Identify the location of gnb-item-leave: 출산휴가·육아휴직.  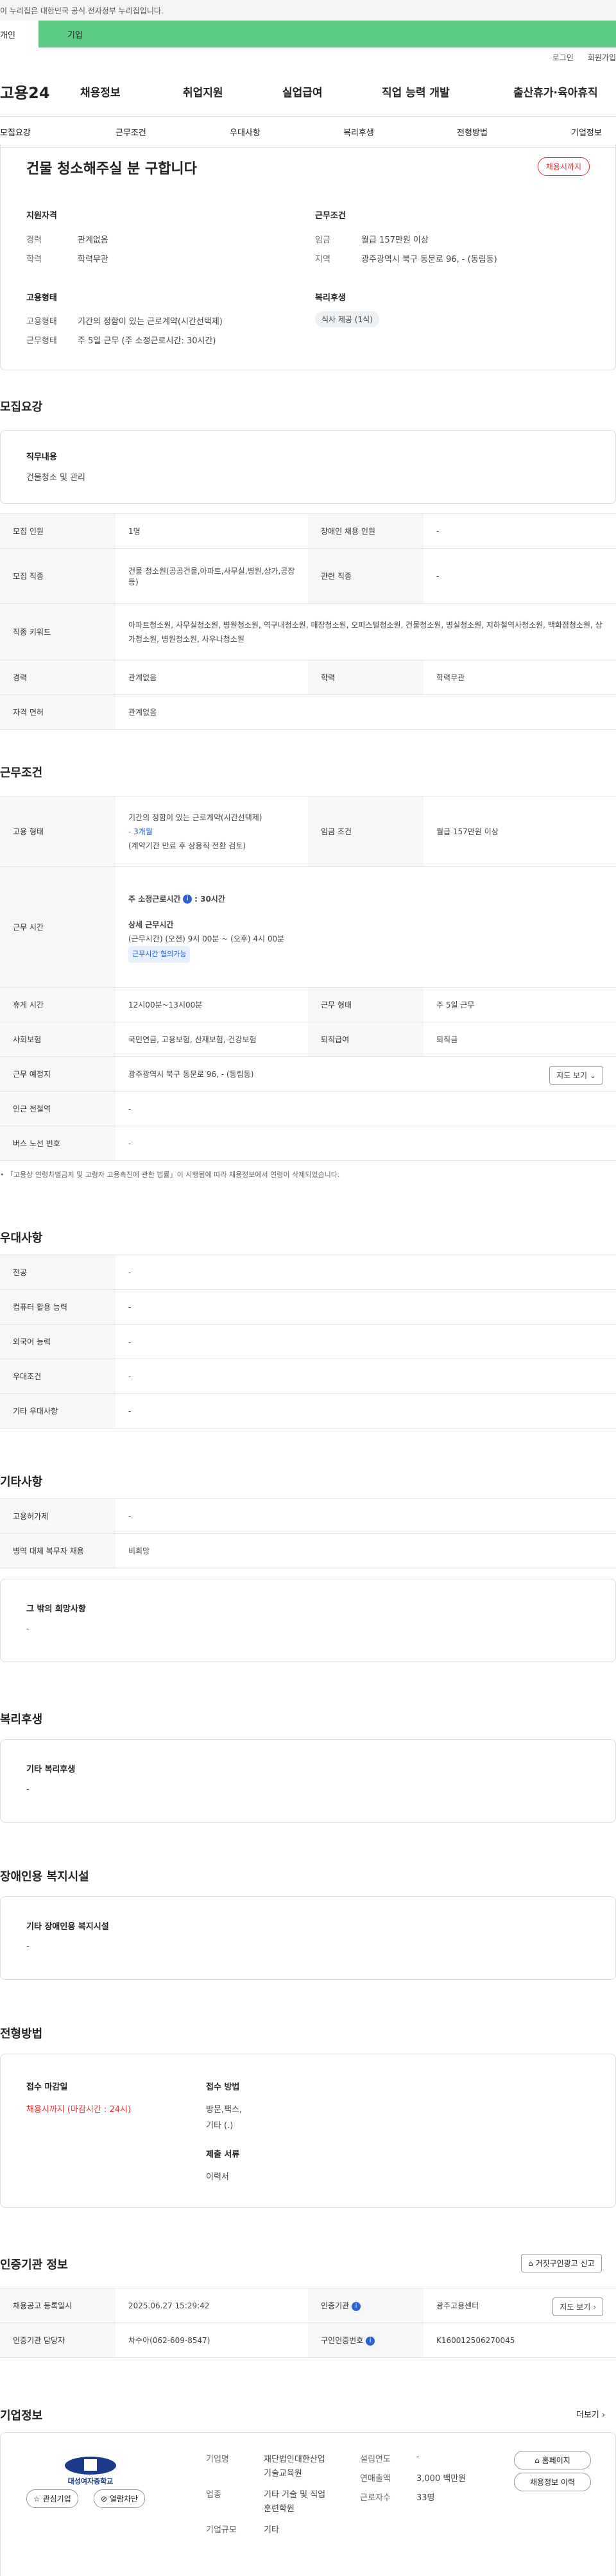
(556, 91).